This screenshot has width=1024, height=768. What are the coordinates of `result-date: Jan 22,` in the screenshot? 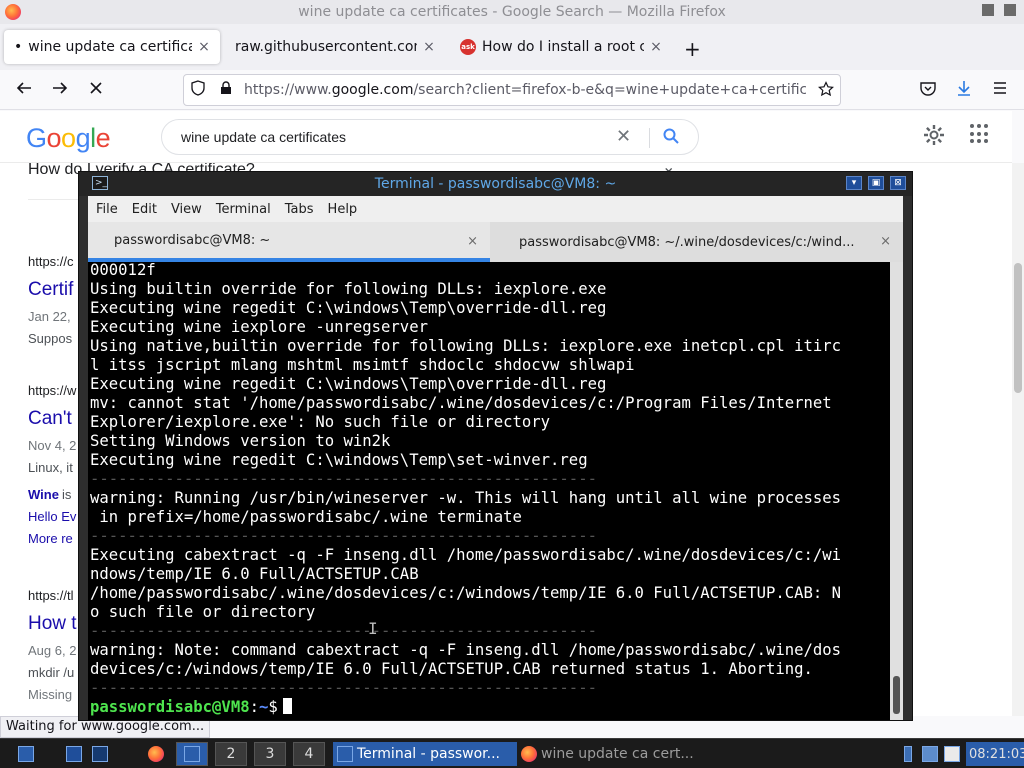 It's located at (49, 316).